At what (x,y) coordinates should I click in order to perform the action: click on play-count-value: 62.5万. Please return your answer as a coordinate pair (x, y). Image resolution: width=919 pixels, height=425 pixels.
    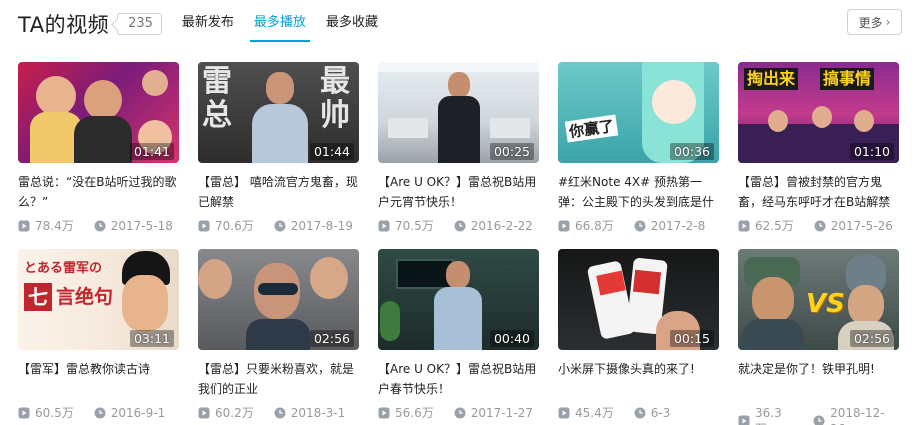
    Looking at the image, I should click on (774, 226).